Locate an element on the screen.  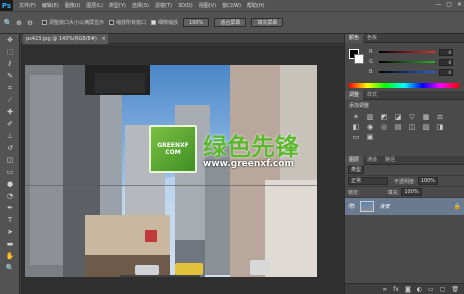
shape-tool-icon: ▬ is located at coordinates (10, 244).